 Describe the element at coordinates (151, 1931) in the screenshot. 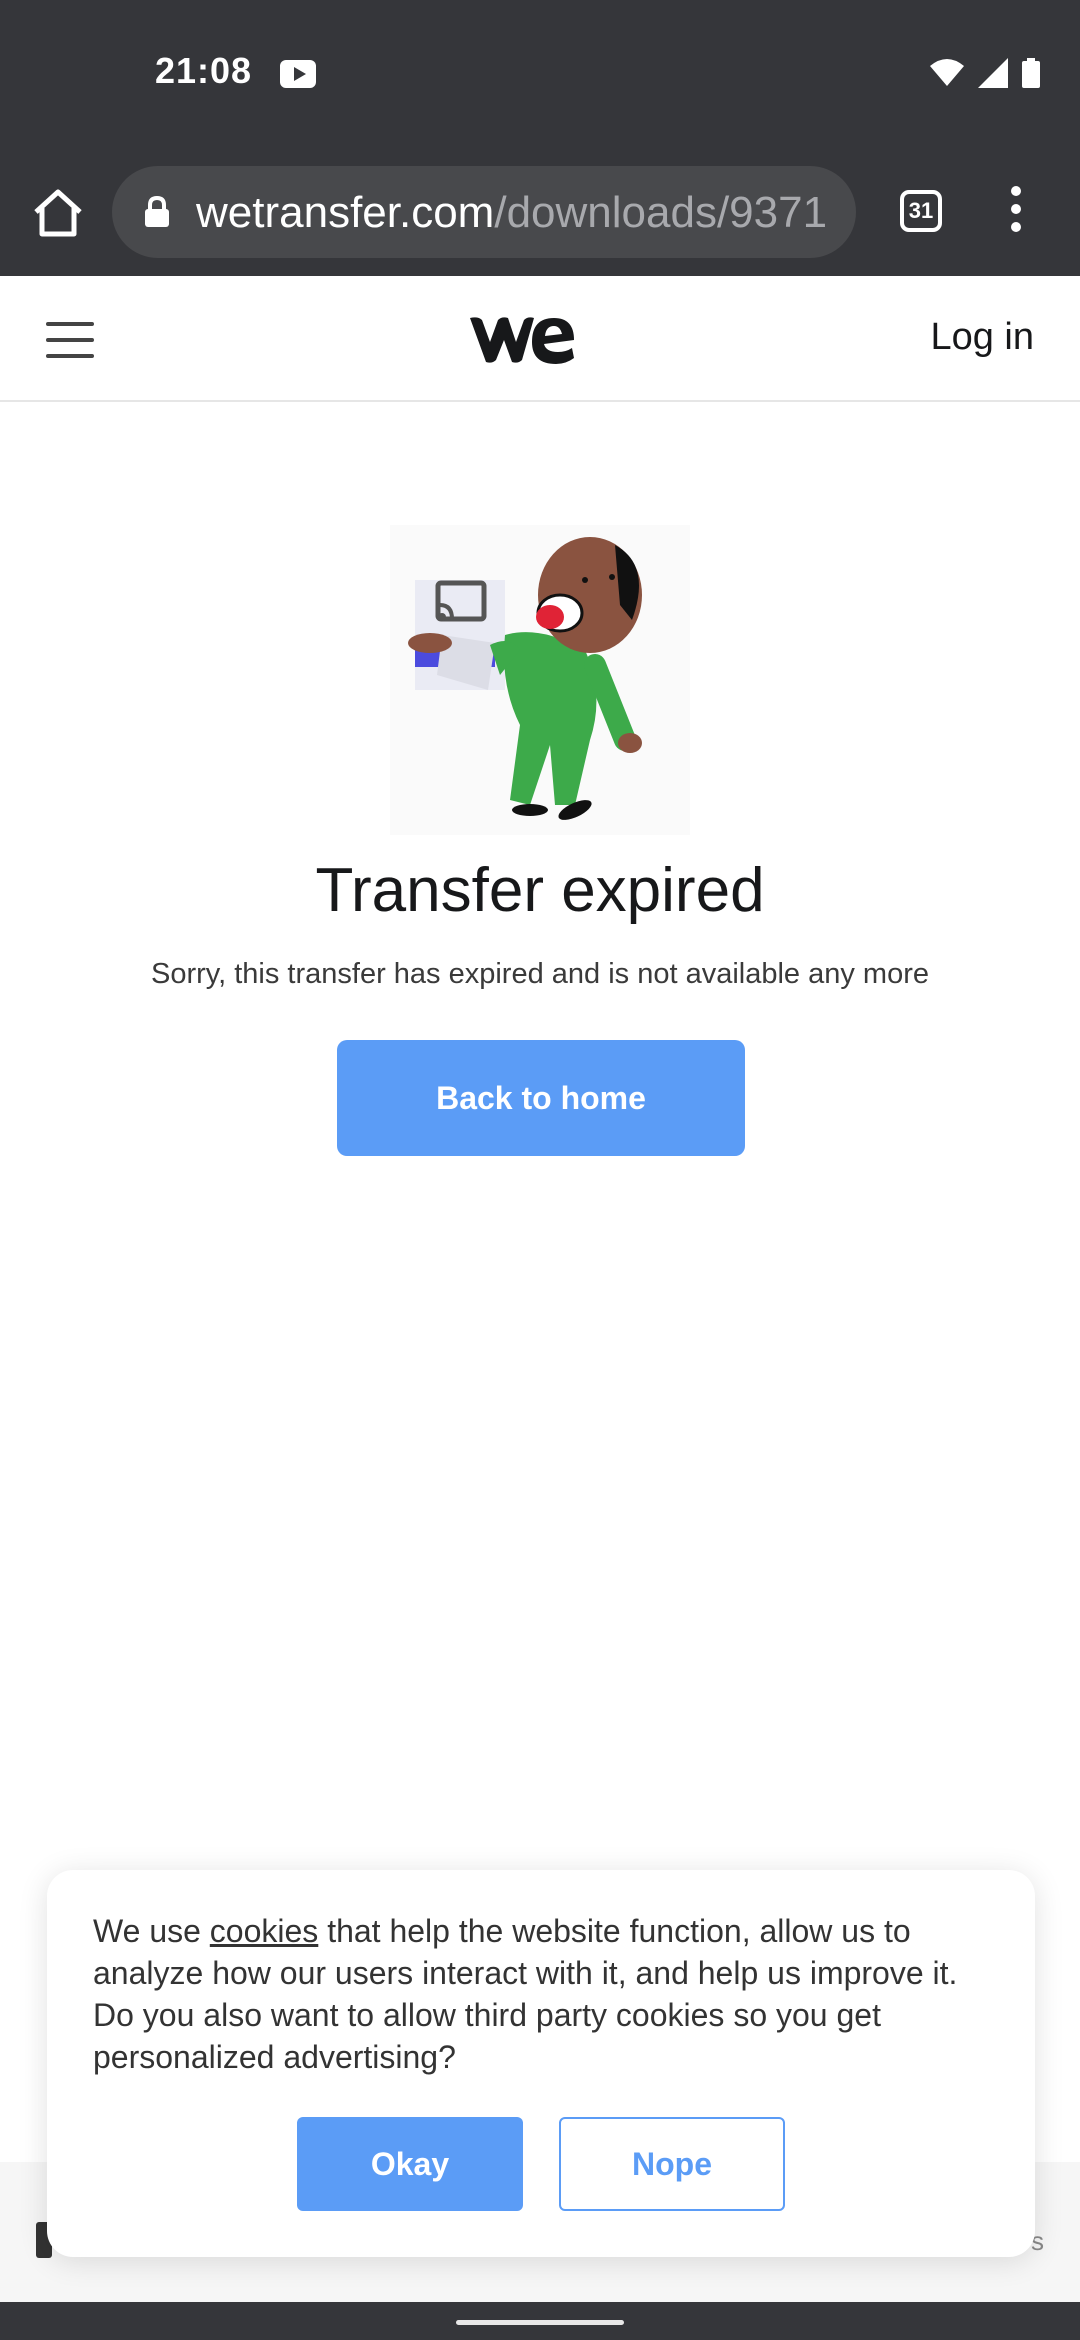

I see `cookie-text-before: We use` at that location.